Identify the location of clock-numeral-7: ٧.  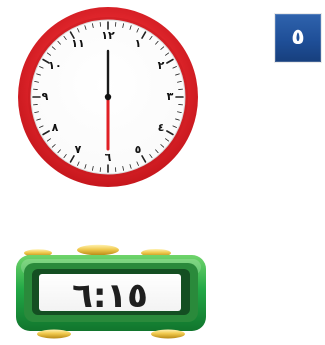
(78, 149).